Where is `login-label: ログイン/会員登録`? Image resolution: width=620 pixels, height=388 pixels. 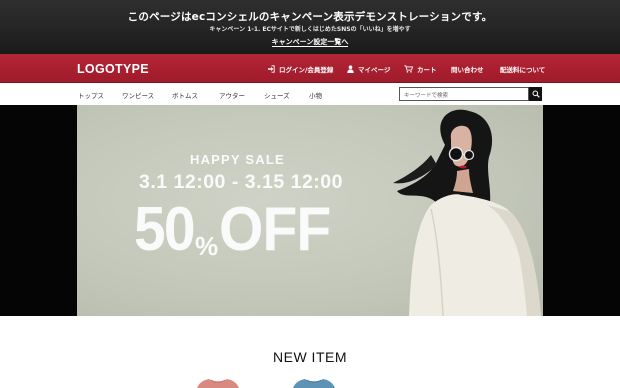 login-label: ログイン/会員登録 is located at coordinates (306, 70).